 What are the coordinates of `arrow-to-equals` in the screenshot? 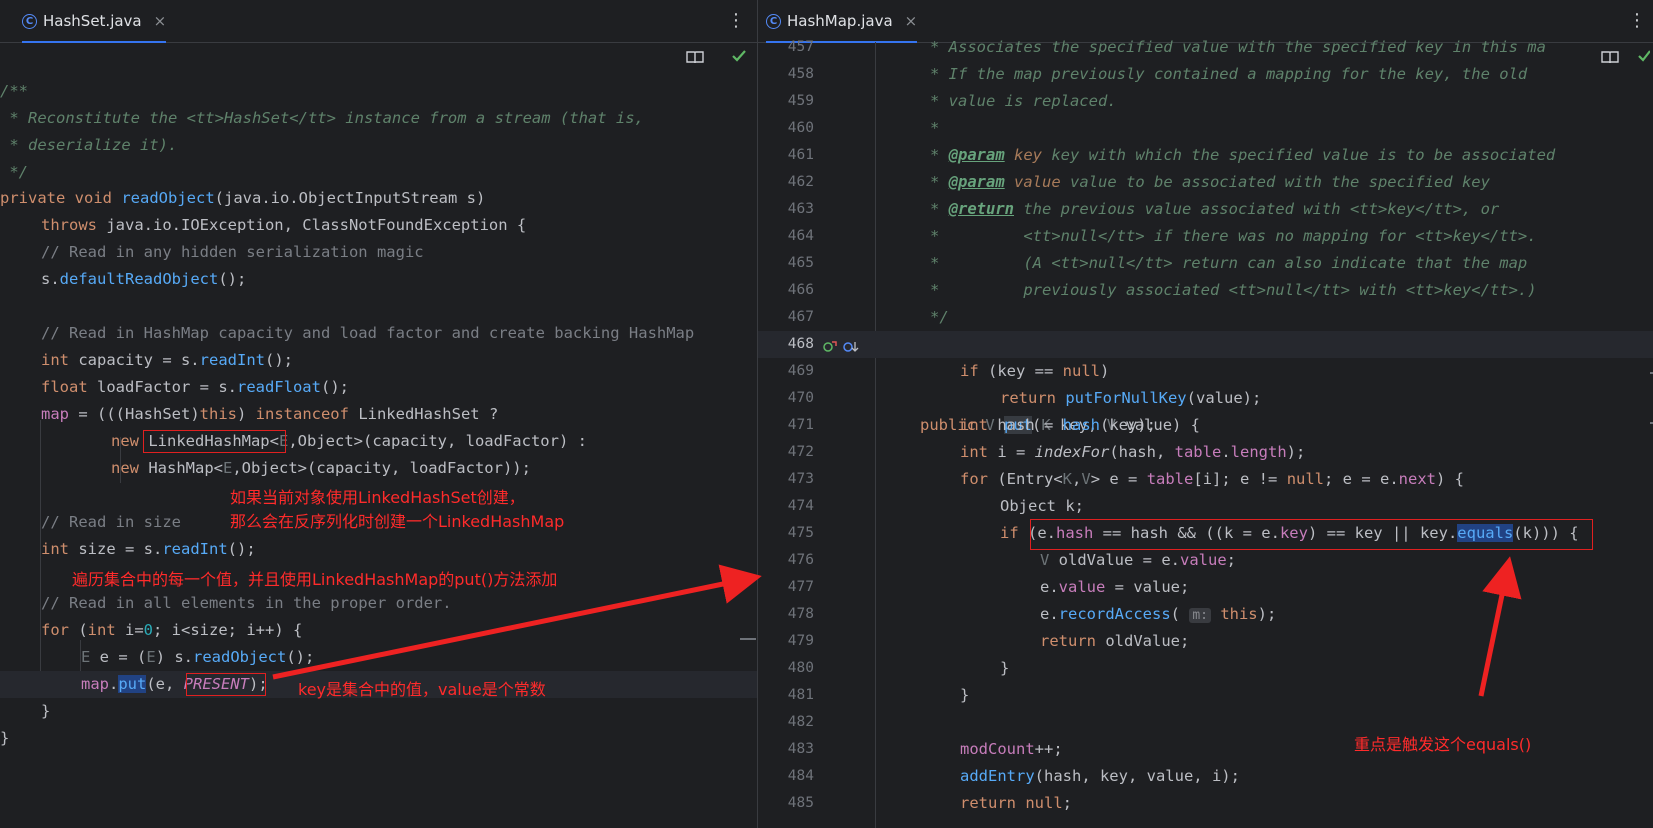 It's located at (1500, 626).